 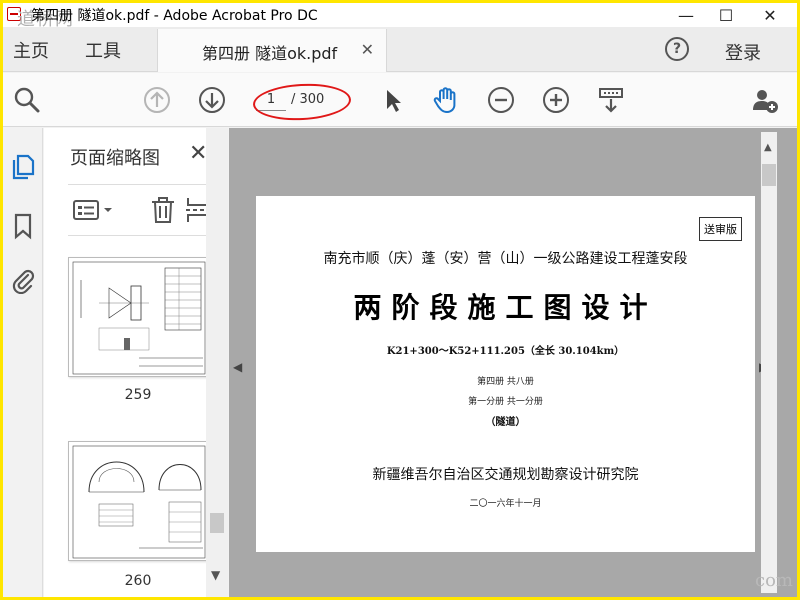 What do you see at coordinates (215, 575) in the screenshot?
I see `scroll-down-icon: ▼` at bounding box center [215, 575].